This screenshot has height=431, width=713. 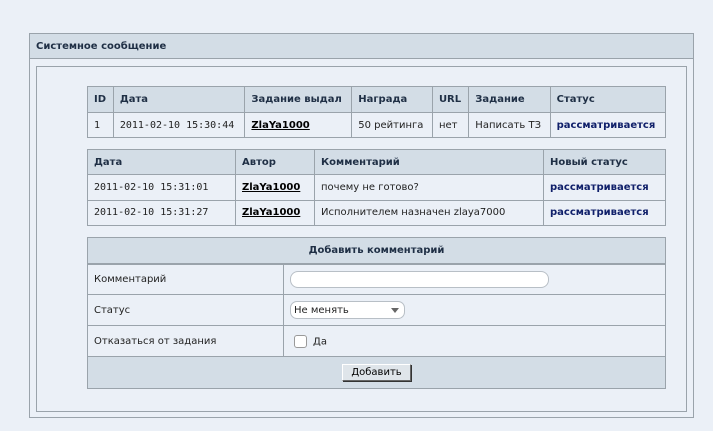 What do you see at coordinates (509, 99) in the screenshot?
I see `col-task: Задание` at bounding box center [509, 99].